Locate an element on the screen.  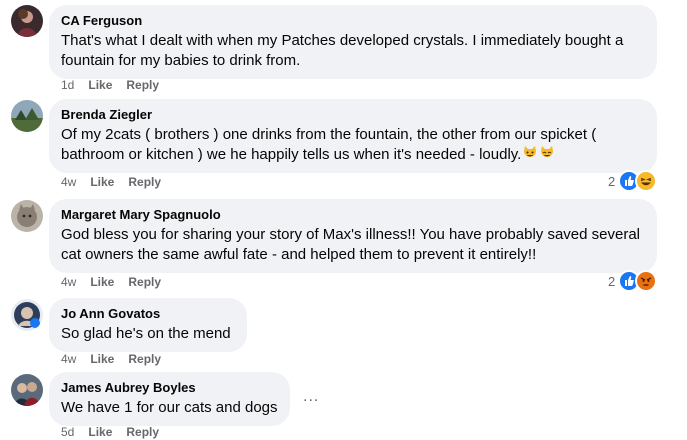
comment-text: We have 1 for our cats and dogs is located at coordinates (169, 407).